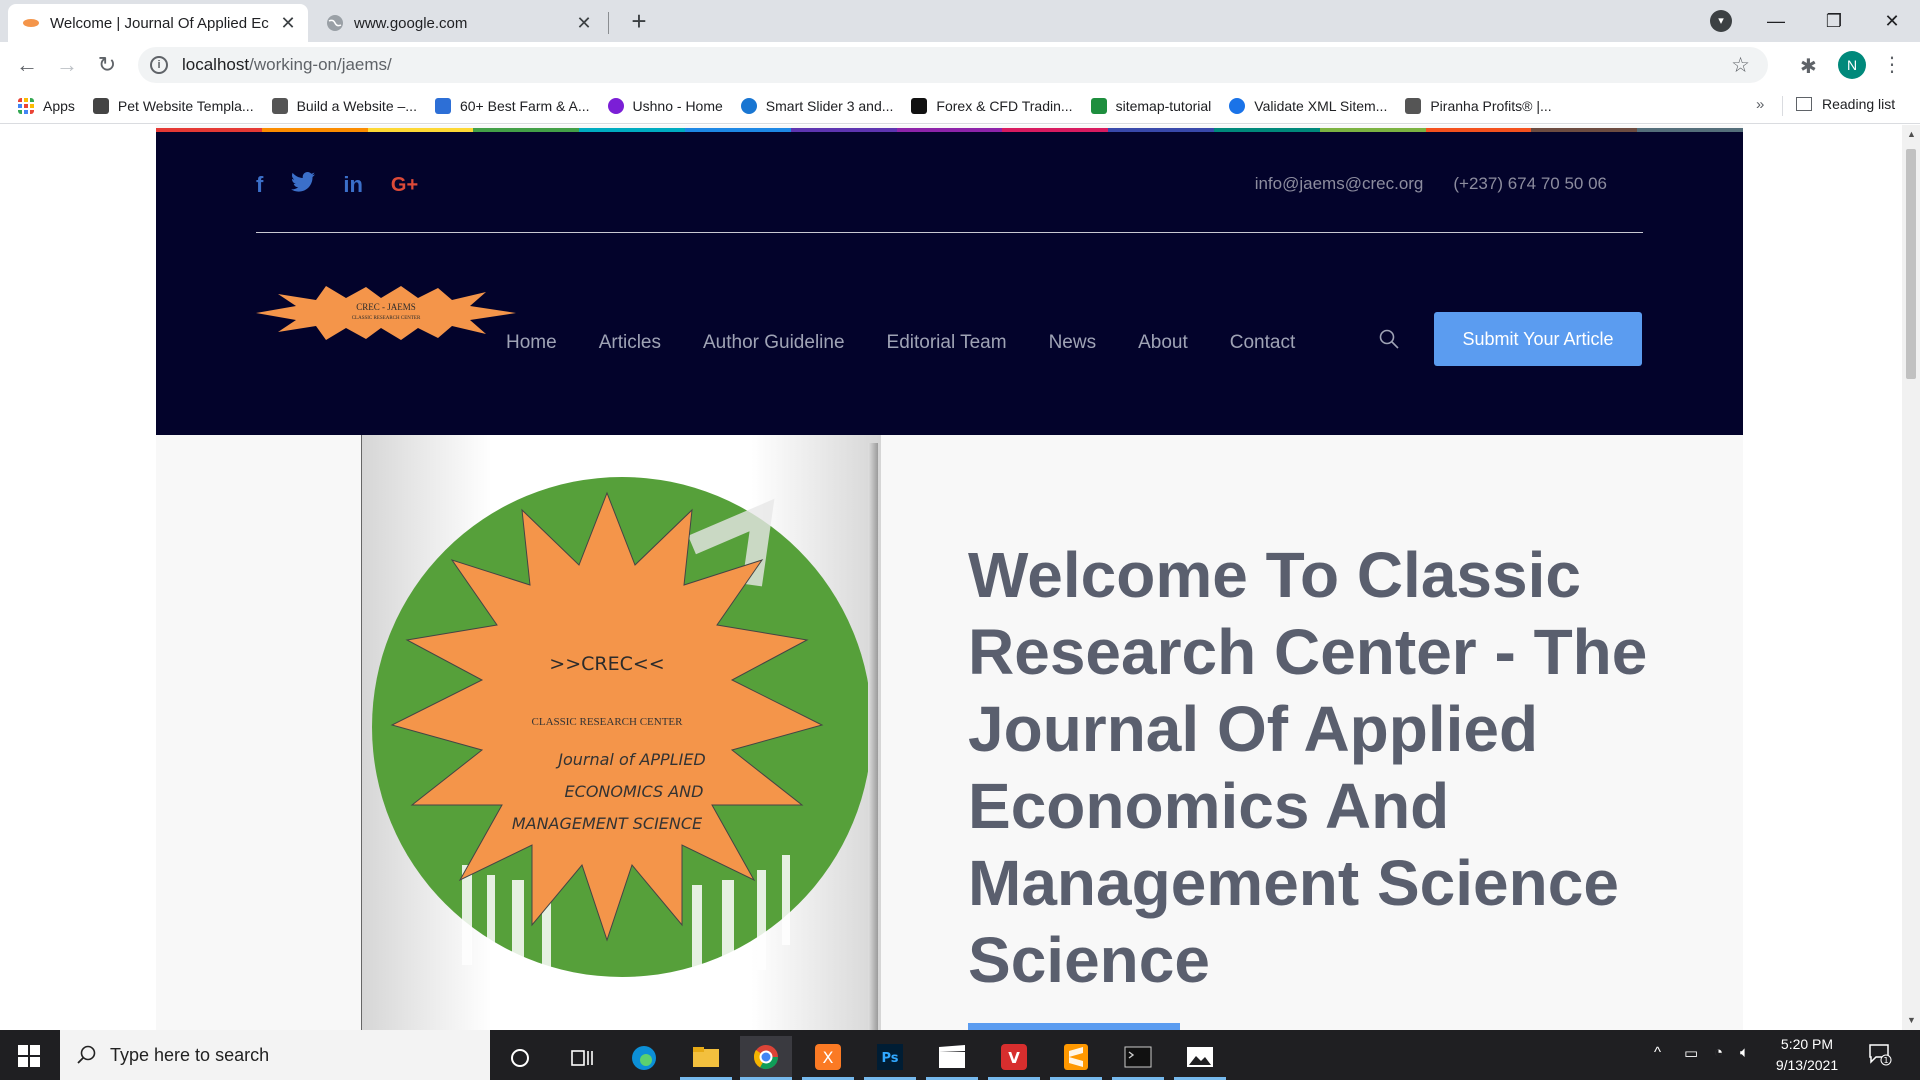 The width and height of the screenshot is (1920, 1080). What do you see at coordinates (107, 65) in the screenshot?
I see `reload-icon: ↻` at bounding box center [107, 65].